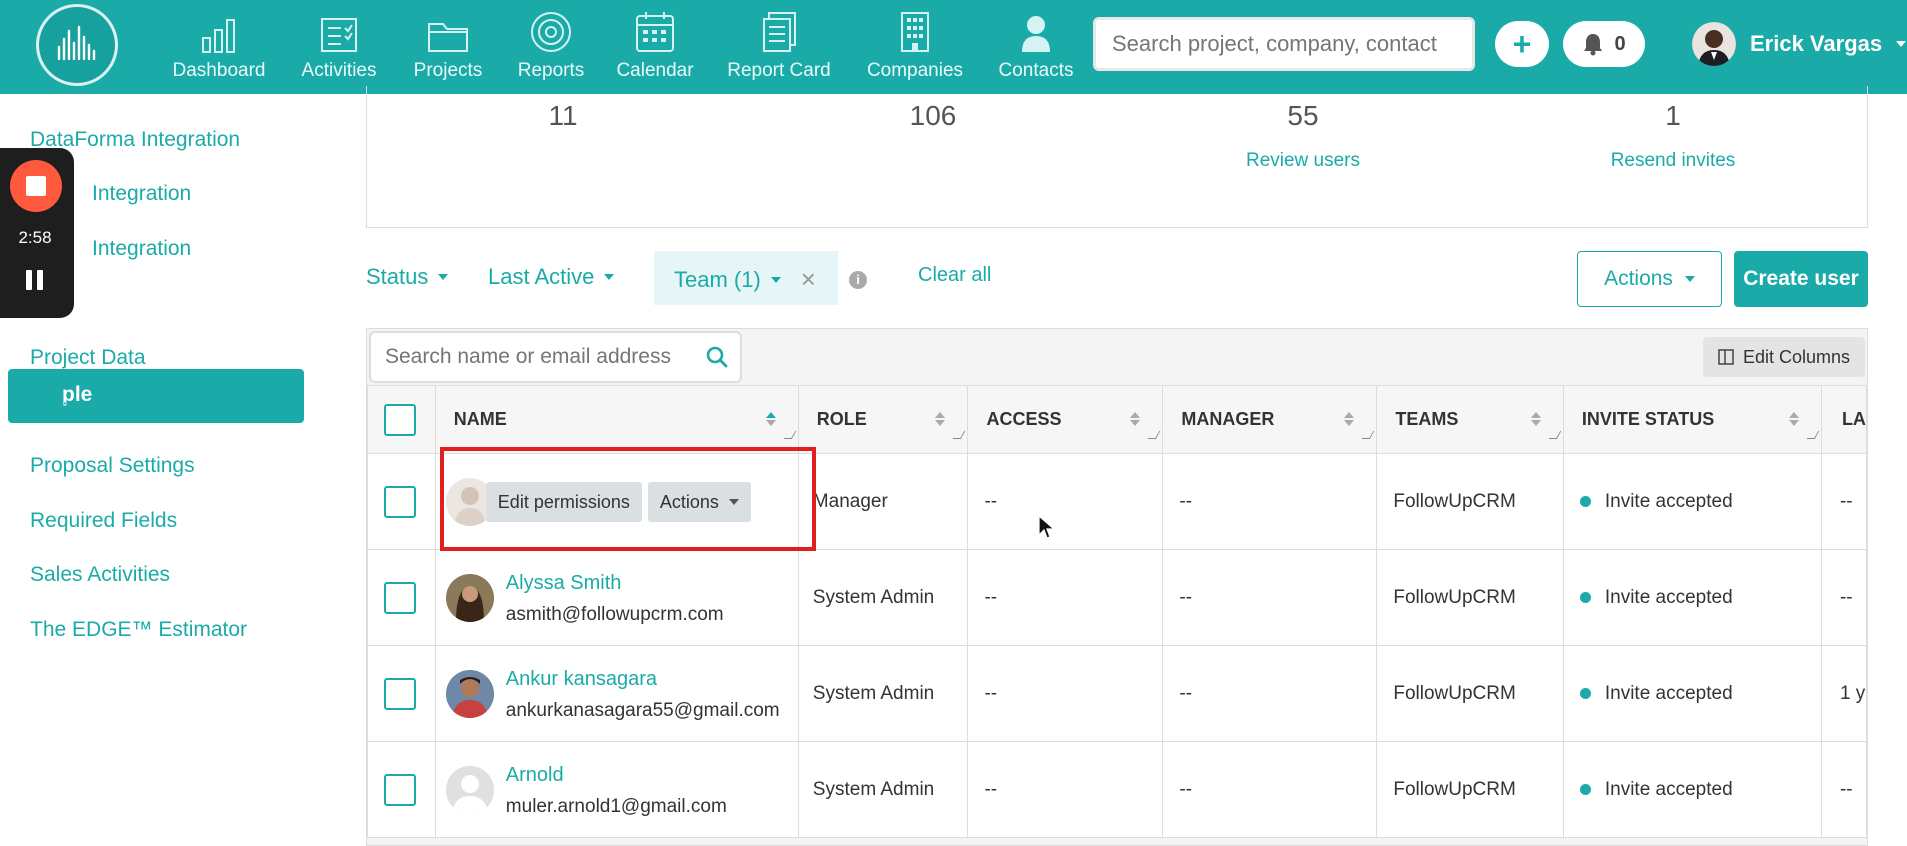  What do you see at coordinates (614, 614) in the screenshot?
I see `user-email: asmith@followupcrm.com` at bounding box center [614, 614].